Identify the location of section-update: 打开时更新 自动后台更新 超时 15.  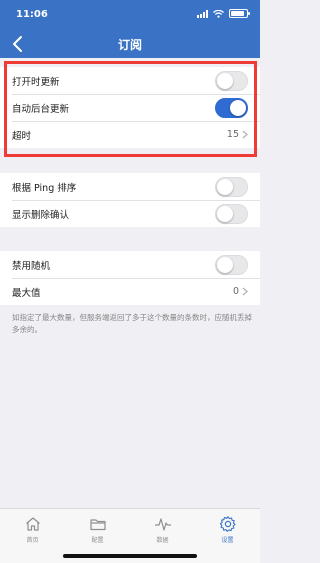
(130, 107).